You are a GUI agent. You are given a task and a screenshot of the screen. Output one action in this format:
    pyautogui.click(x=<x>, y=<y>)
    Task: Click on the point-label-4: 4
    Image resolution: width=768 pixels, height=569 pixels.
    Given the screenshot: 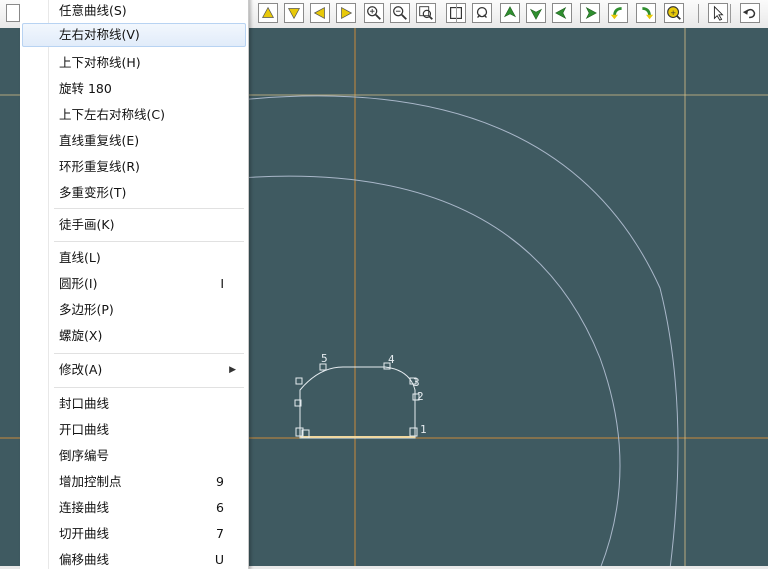 What is the action you would take?
    pyautogui.click(x=391, y=359)
    